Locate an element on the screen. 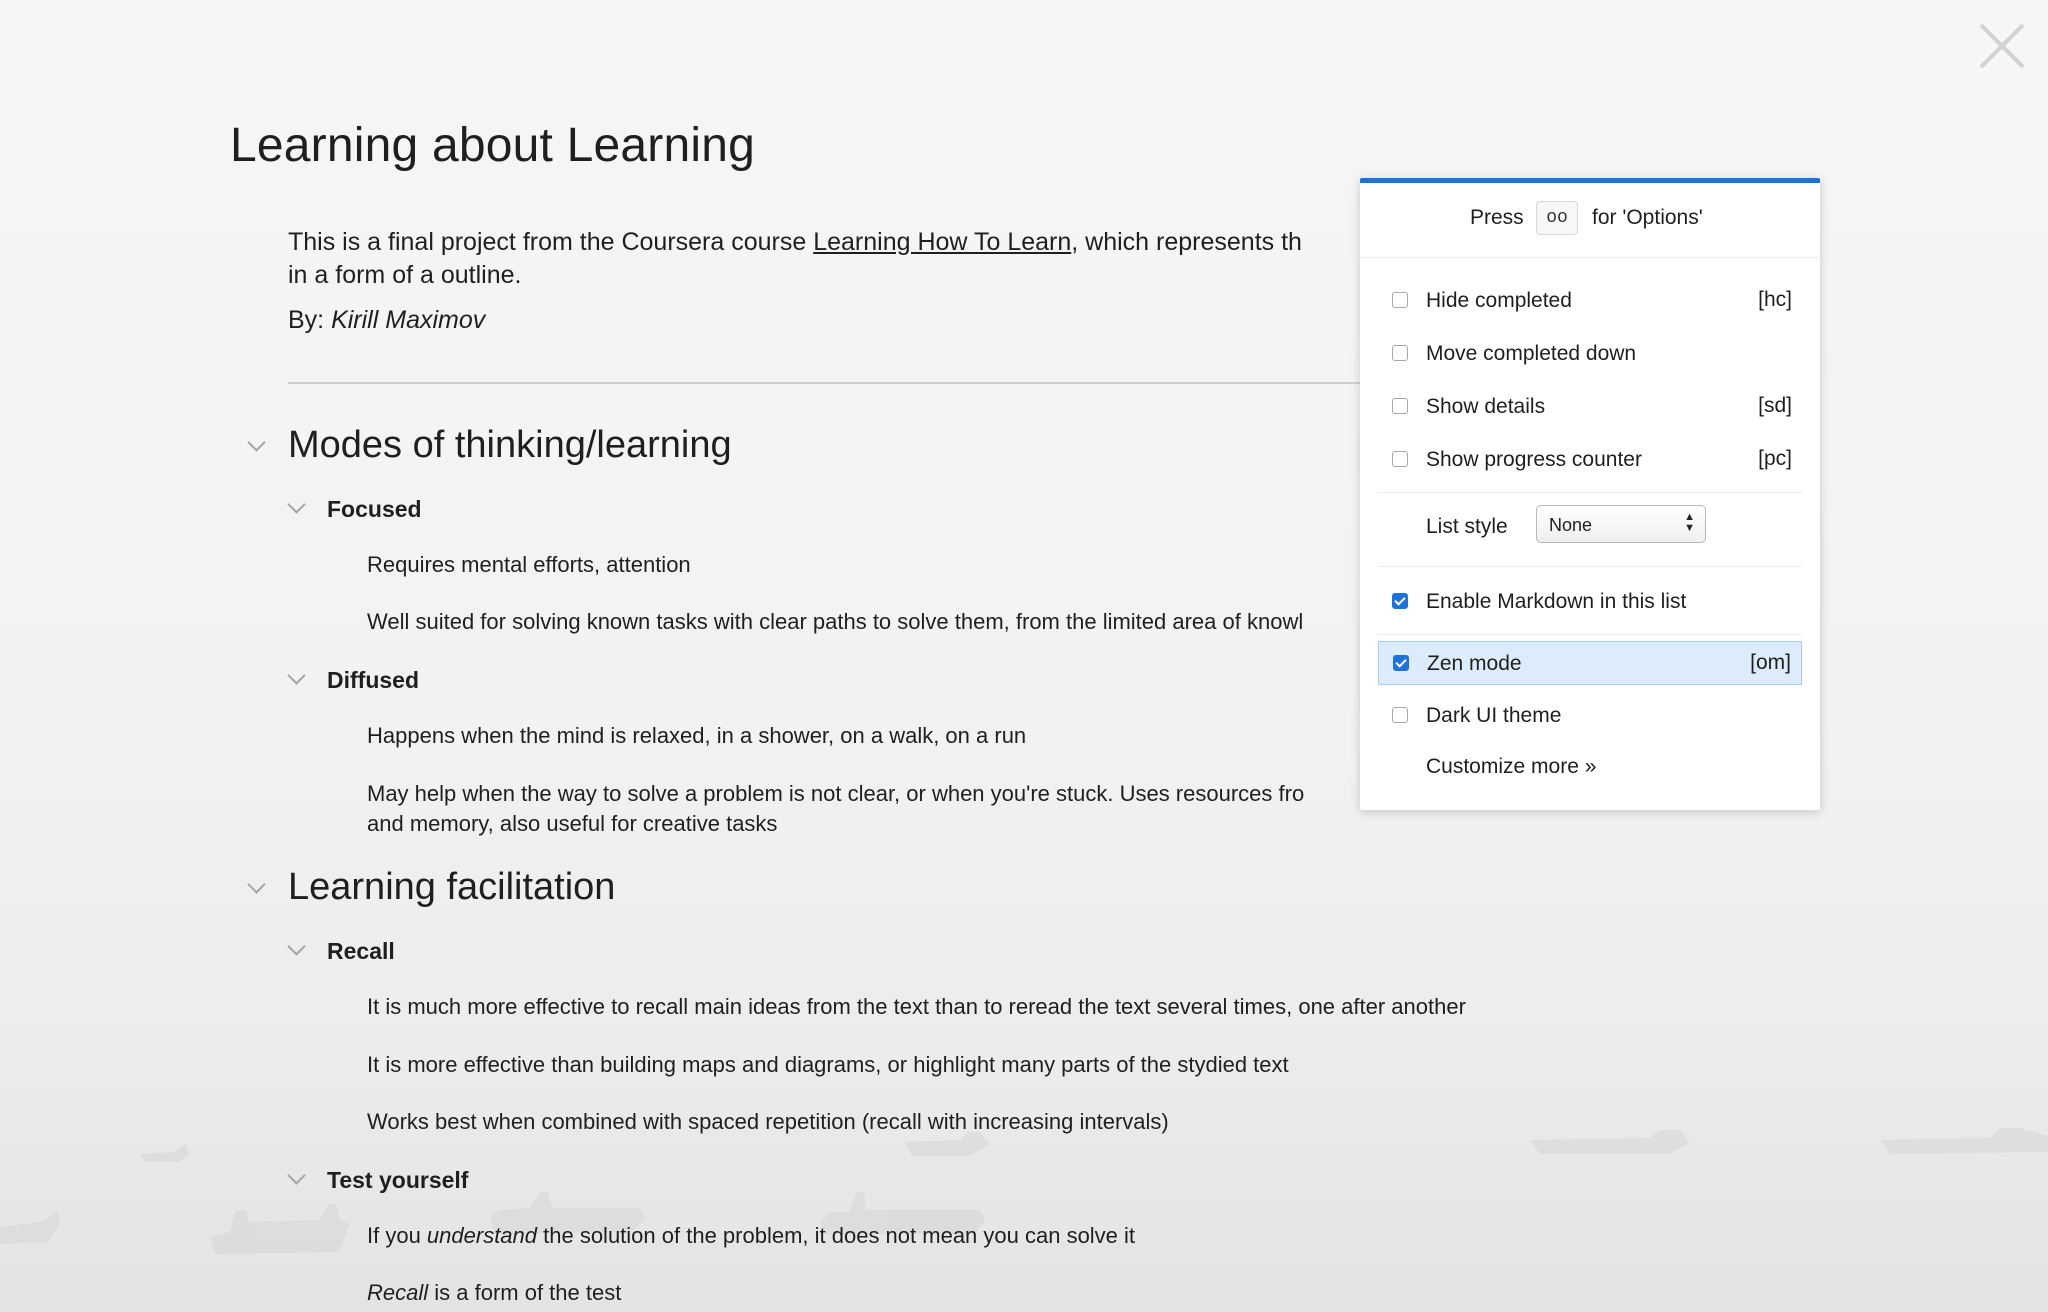 The height and width of the screenshot is (1312, 2048). option-enable-markdown: Enable Markdown in this list is located at coordinates (1590, 602).